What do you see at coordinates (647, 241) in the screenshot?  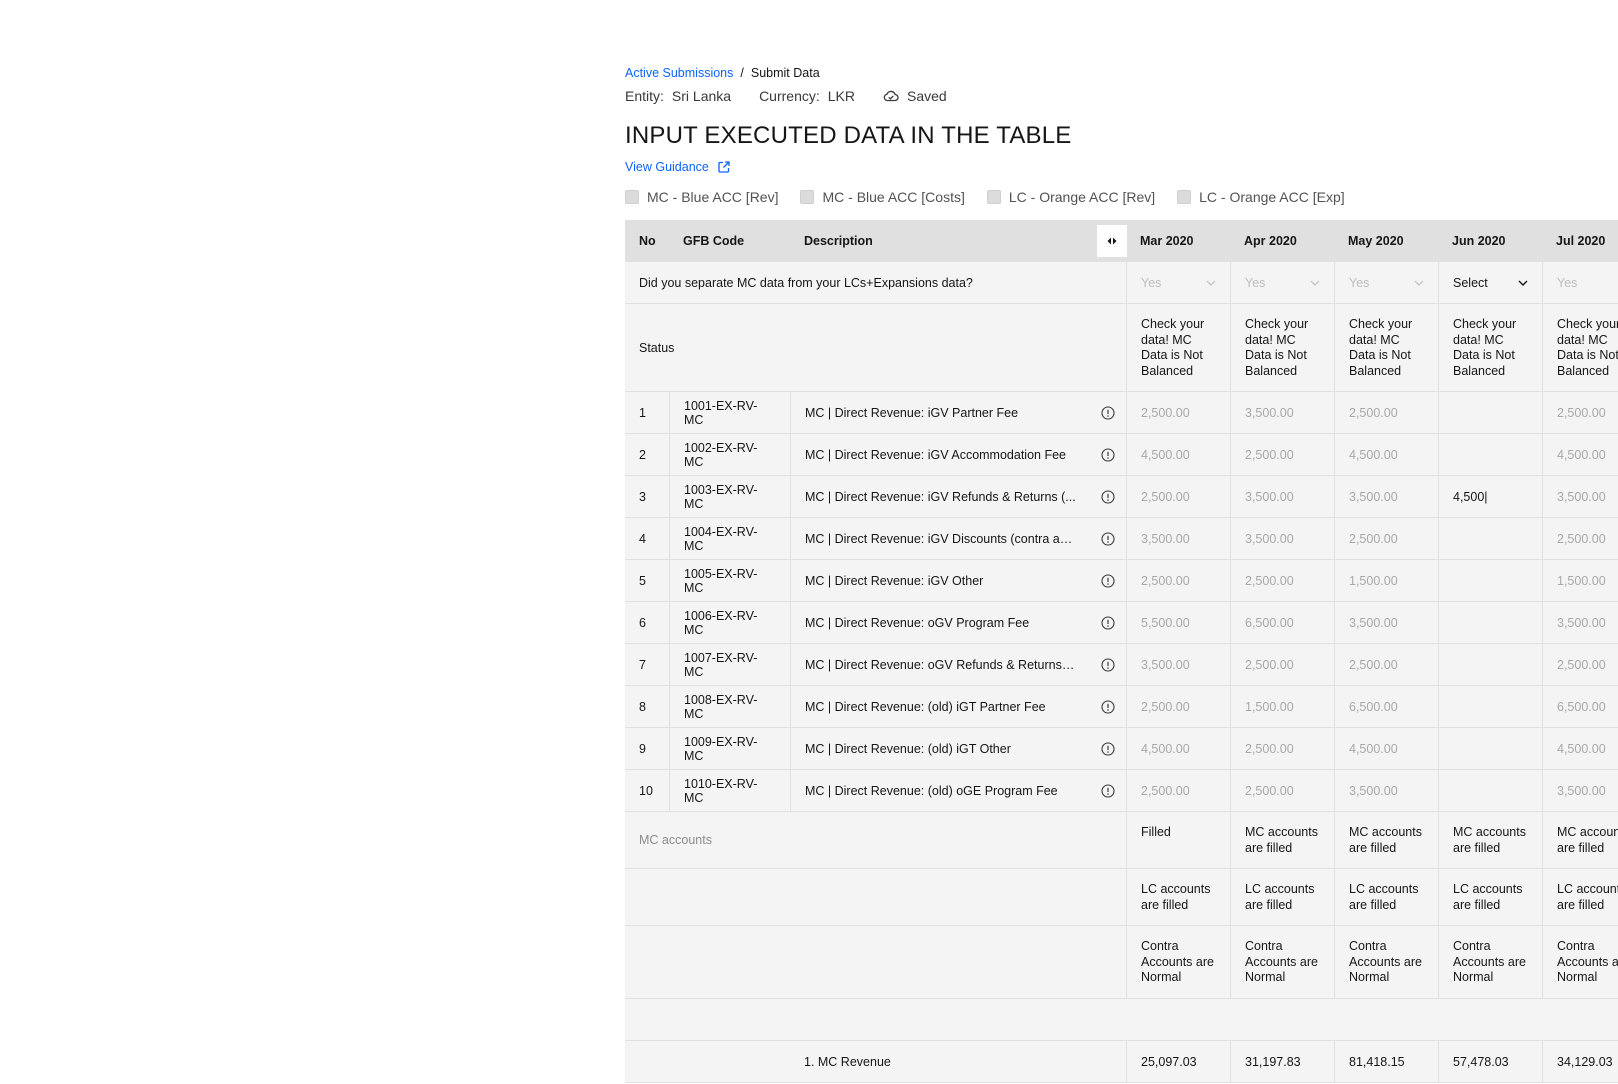 I see `header-no: No` at bounding box center [647, 241].